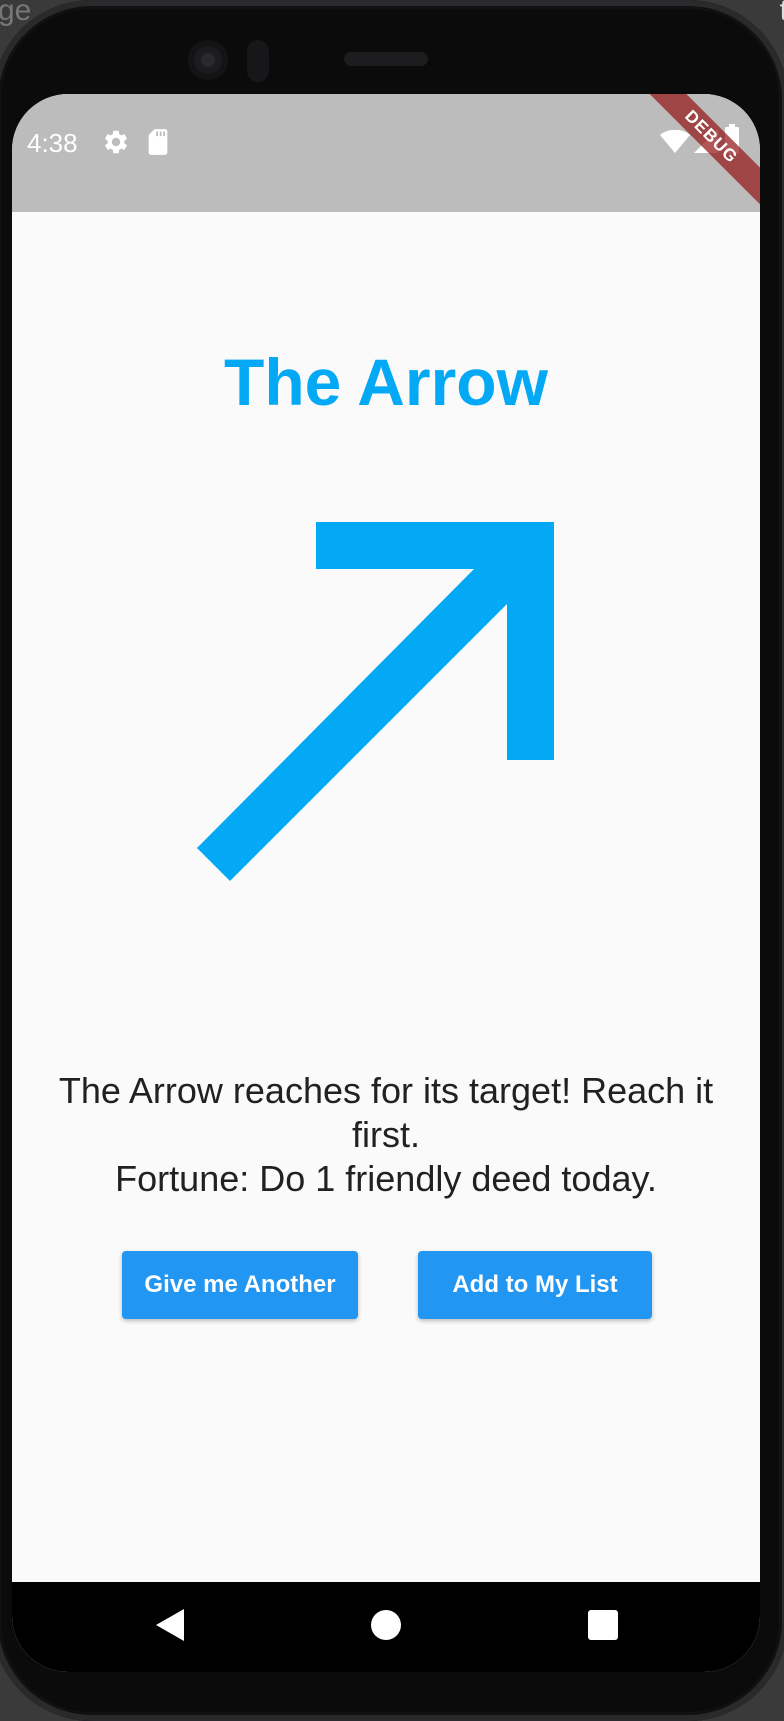  Describe the element at coordinates (386, 382) in the screenshot. I see `page-title: The Arrow` at that location.